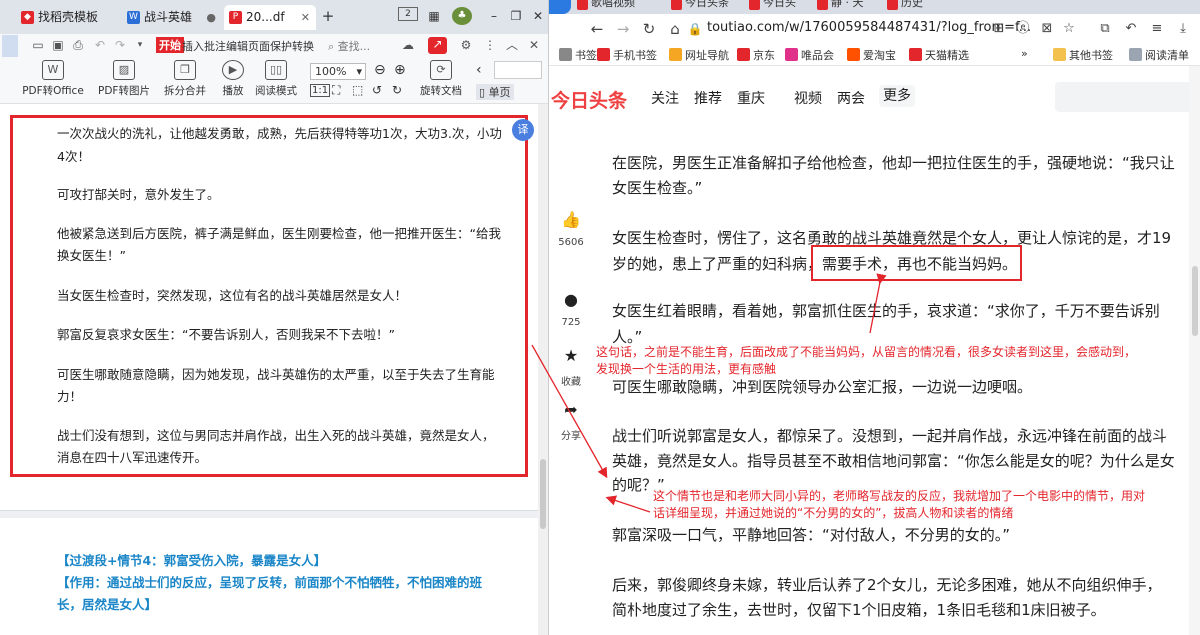 The width and height of the screenshot is (1200, 635). I want to click on menu-convert: 转换, so click(303, 46).